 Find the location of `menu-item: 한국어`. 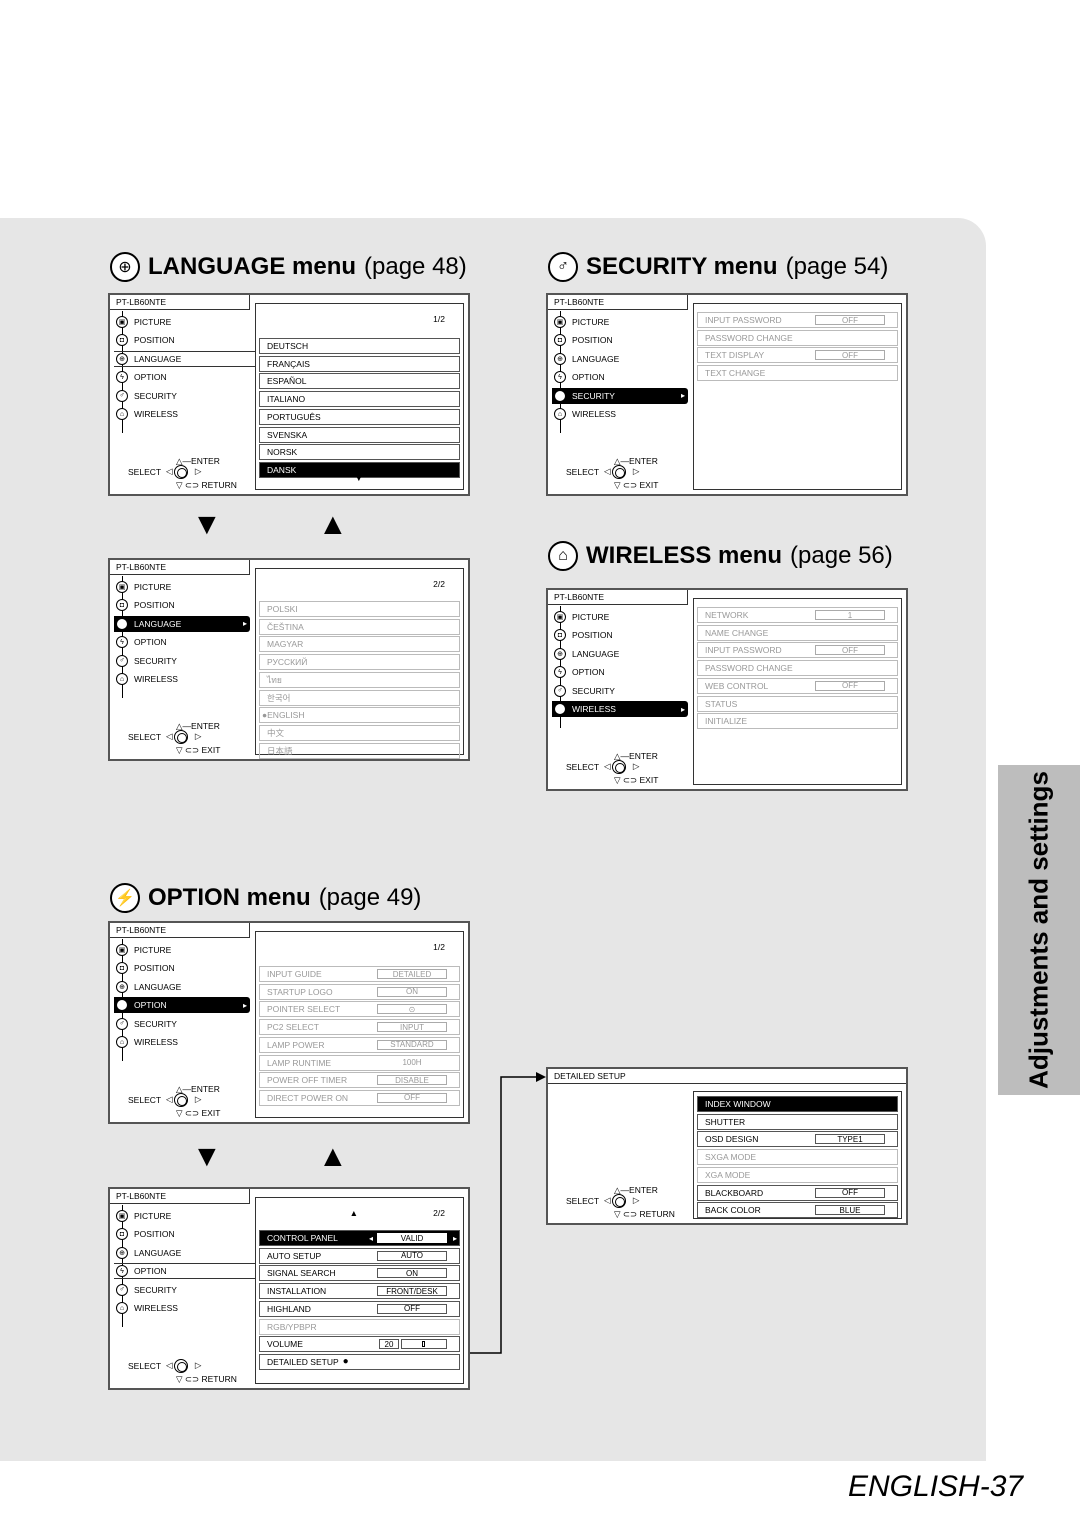

menu-item: 한국어 is located at coordinates (359, 697).